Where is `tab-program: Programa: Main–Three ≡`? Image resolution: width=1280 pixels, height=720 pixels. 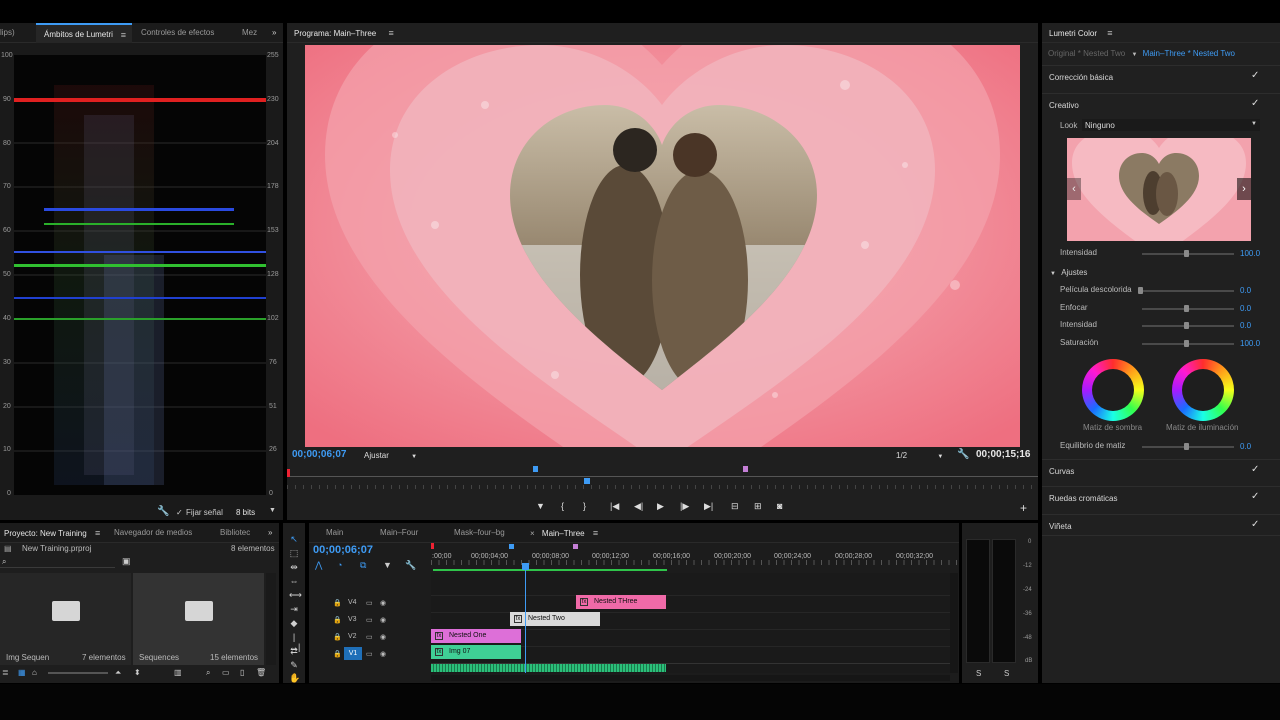 tab-program: Programa: Main–Three ≡ is located at coordinates (344, 33).